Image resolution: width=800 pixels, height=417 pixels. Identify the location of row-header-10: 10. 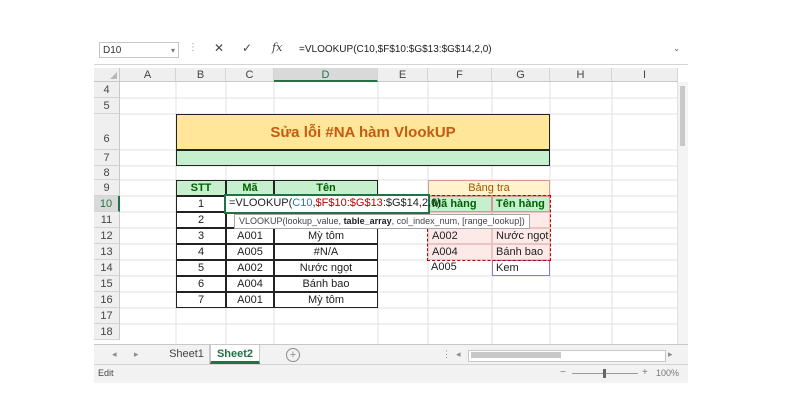
(107, 204).